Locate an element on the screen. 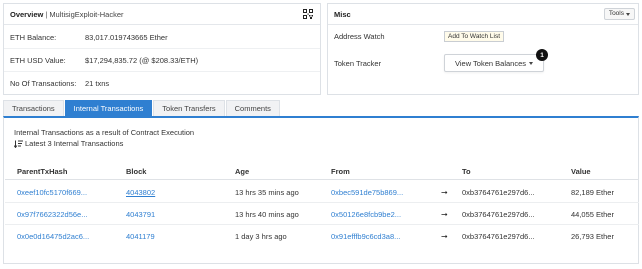 The width and height of the screenshot is (642, 269). latest-count: Latest 3 Internal Transactions is located at coordinates (68, 143).